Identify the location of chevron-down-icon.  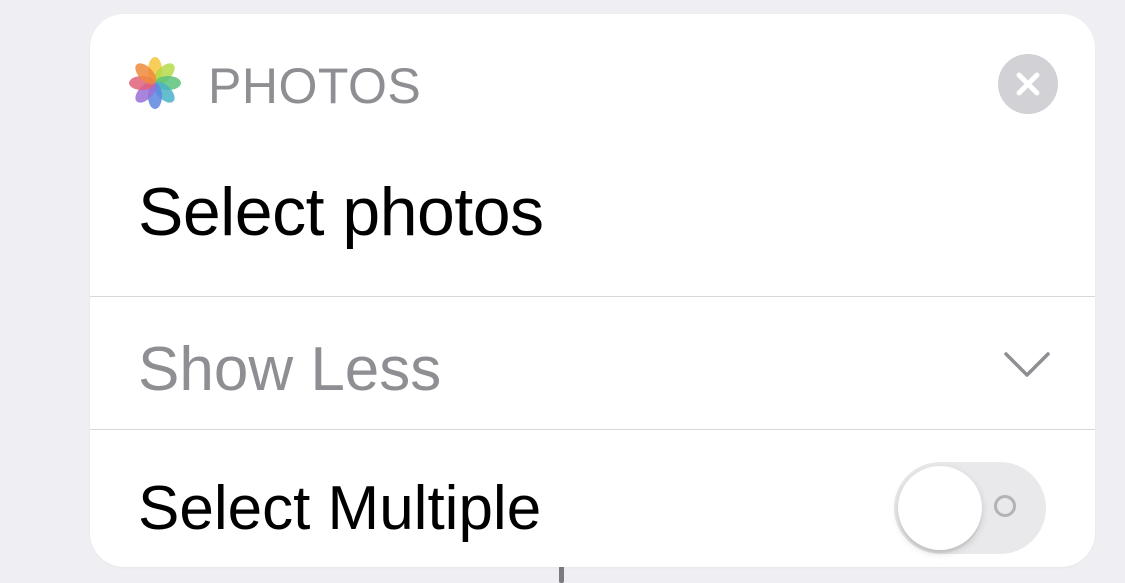
(1027, 364).